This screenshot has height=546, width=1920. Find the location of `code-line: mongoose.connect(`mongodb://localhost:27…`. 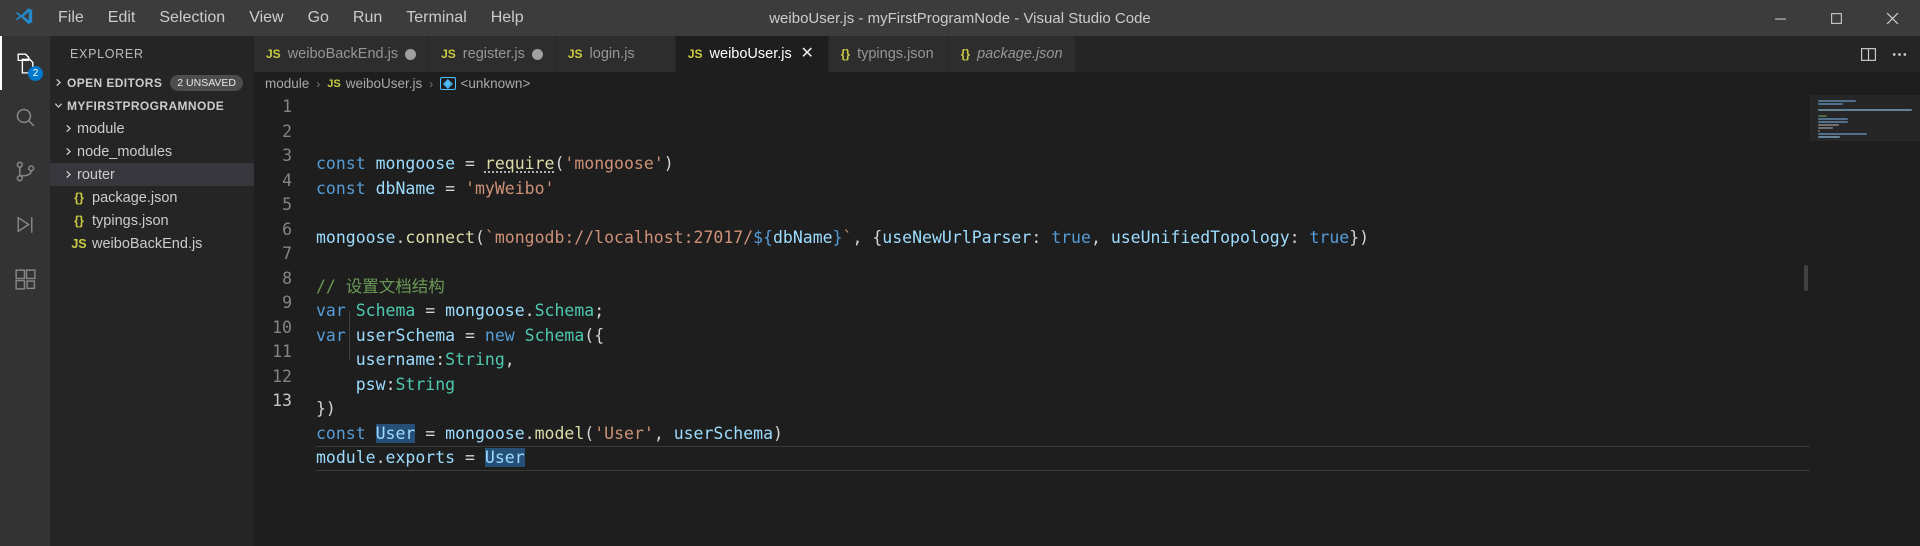

code-line: mongoose.connect(`mongodb://localhost:27… is located at coordinates (1063, 238).